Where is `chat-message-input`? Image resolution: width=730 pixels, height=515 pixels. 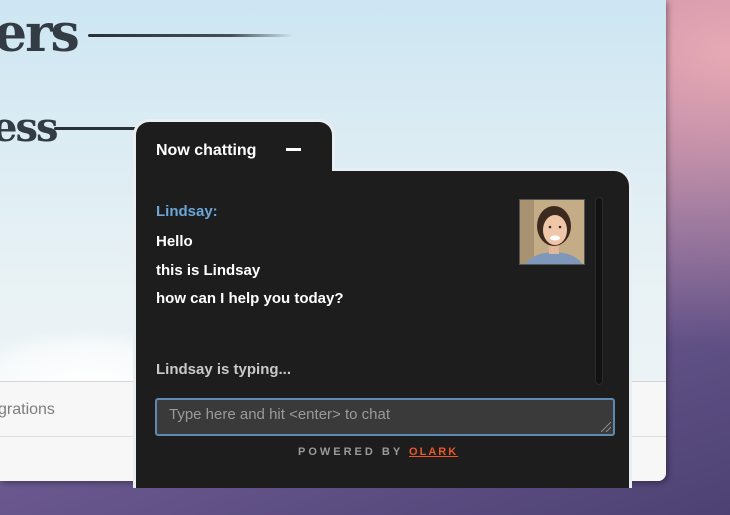 chat-message-input is located at coordinates (385, 417).